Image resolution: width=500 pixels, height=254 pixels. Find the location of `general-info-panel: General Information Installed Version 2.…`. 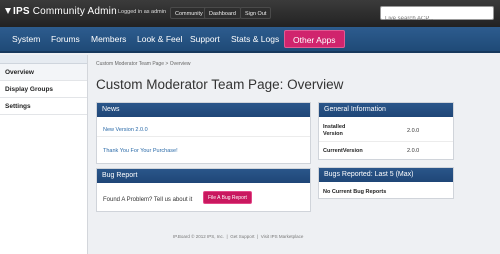

general-info-panel: General Information Installed Version 2.… is located at coordinates (386, 131).